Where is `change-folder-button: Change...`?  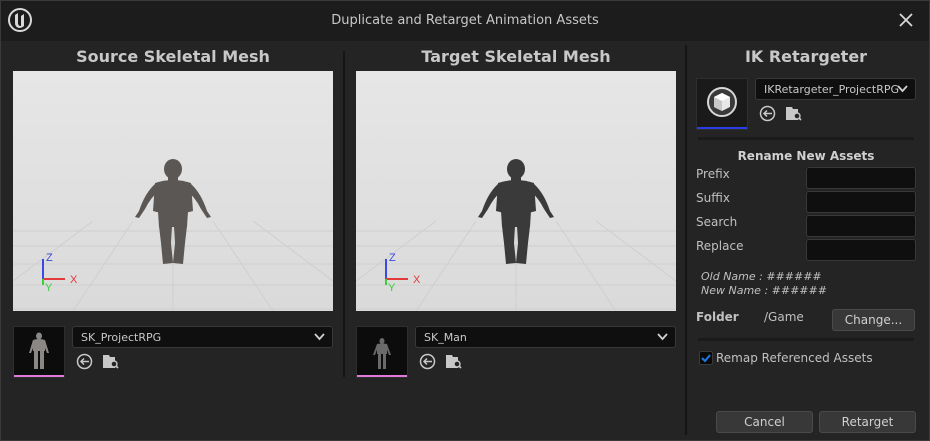
change-folder-button: Change... is located at coordinates (873, 320).